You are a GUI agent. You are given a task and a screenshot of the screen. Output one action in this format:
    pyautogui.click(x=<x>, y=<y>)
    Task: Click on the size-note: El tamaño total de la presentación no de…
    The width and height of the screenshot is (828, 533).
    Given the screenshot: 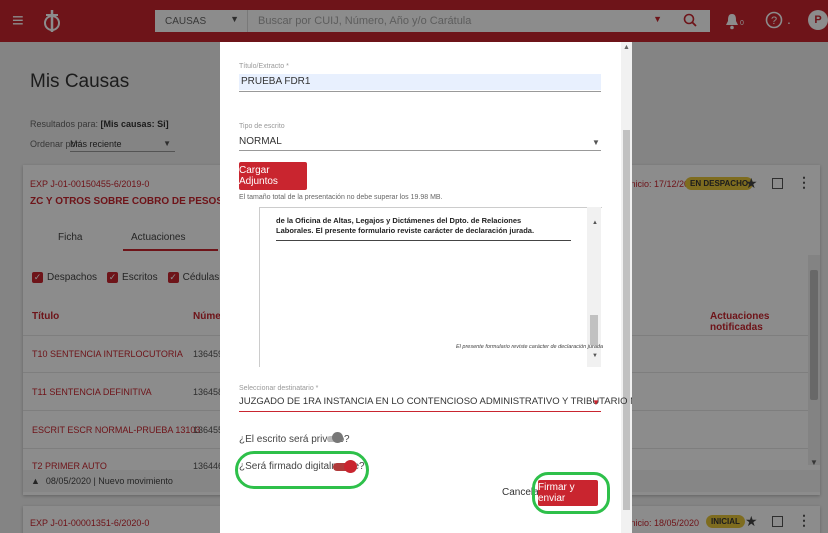 What is the action you would take?
    pyautogui.click(x=341, y=197)
    